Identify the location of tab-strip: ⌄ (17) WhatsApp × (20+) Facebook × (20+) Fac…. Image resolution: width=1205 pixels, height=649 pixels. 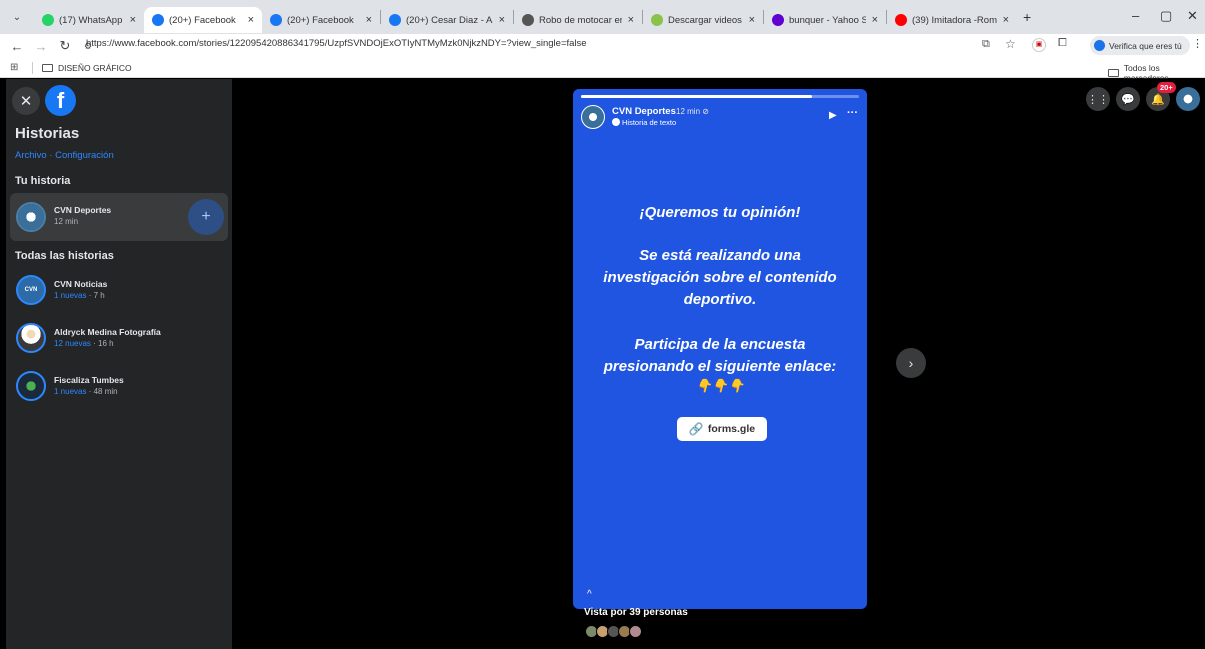
(602, 17).